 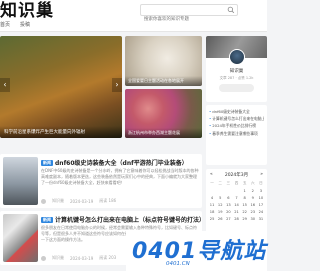 What do you see at coordinates (245, 205) in the screenshot?
I see `calendar-day: 15` at bounding box center [245, 205].